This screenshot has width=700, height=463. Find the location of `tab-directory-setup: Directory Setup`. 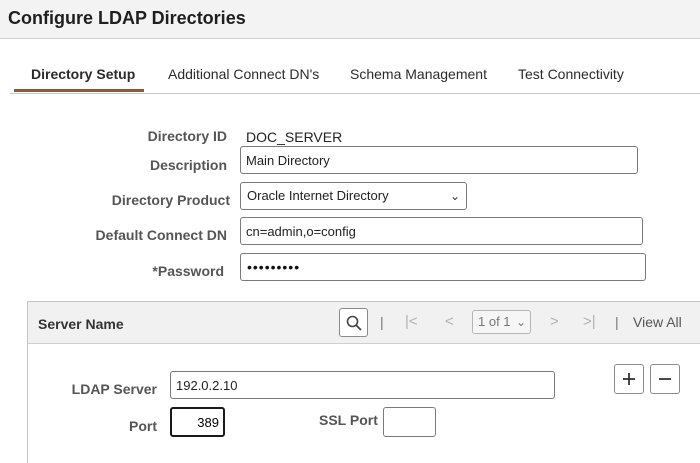

tab-directory-setup: Directory Setup is located at coordinates (83, 74).